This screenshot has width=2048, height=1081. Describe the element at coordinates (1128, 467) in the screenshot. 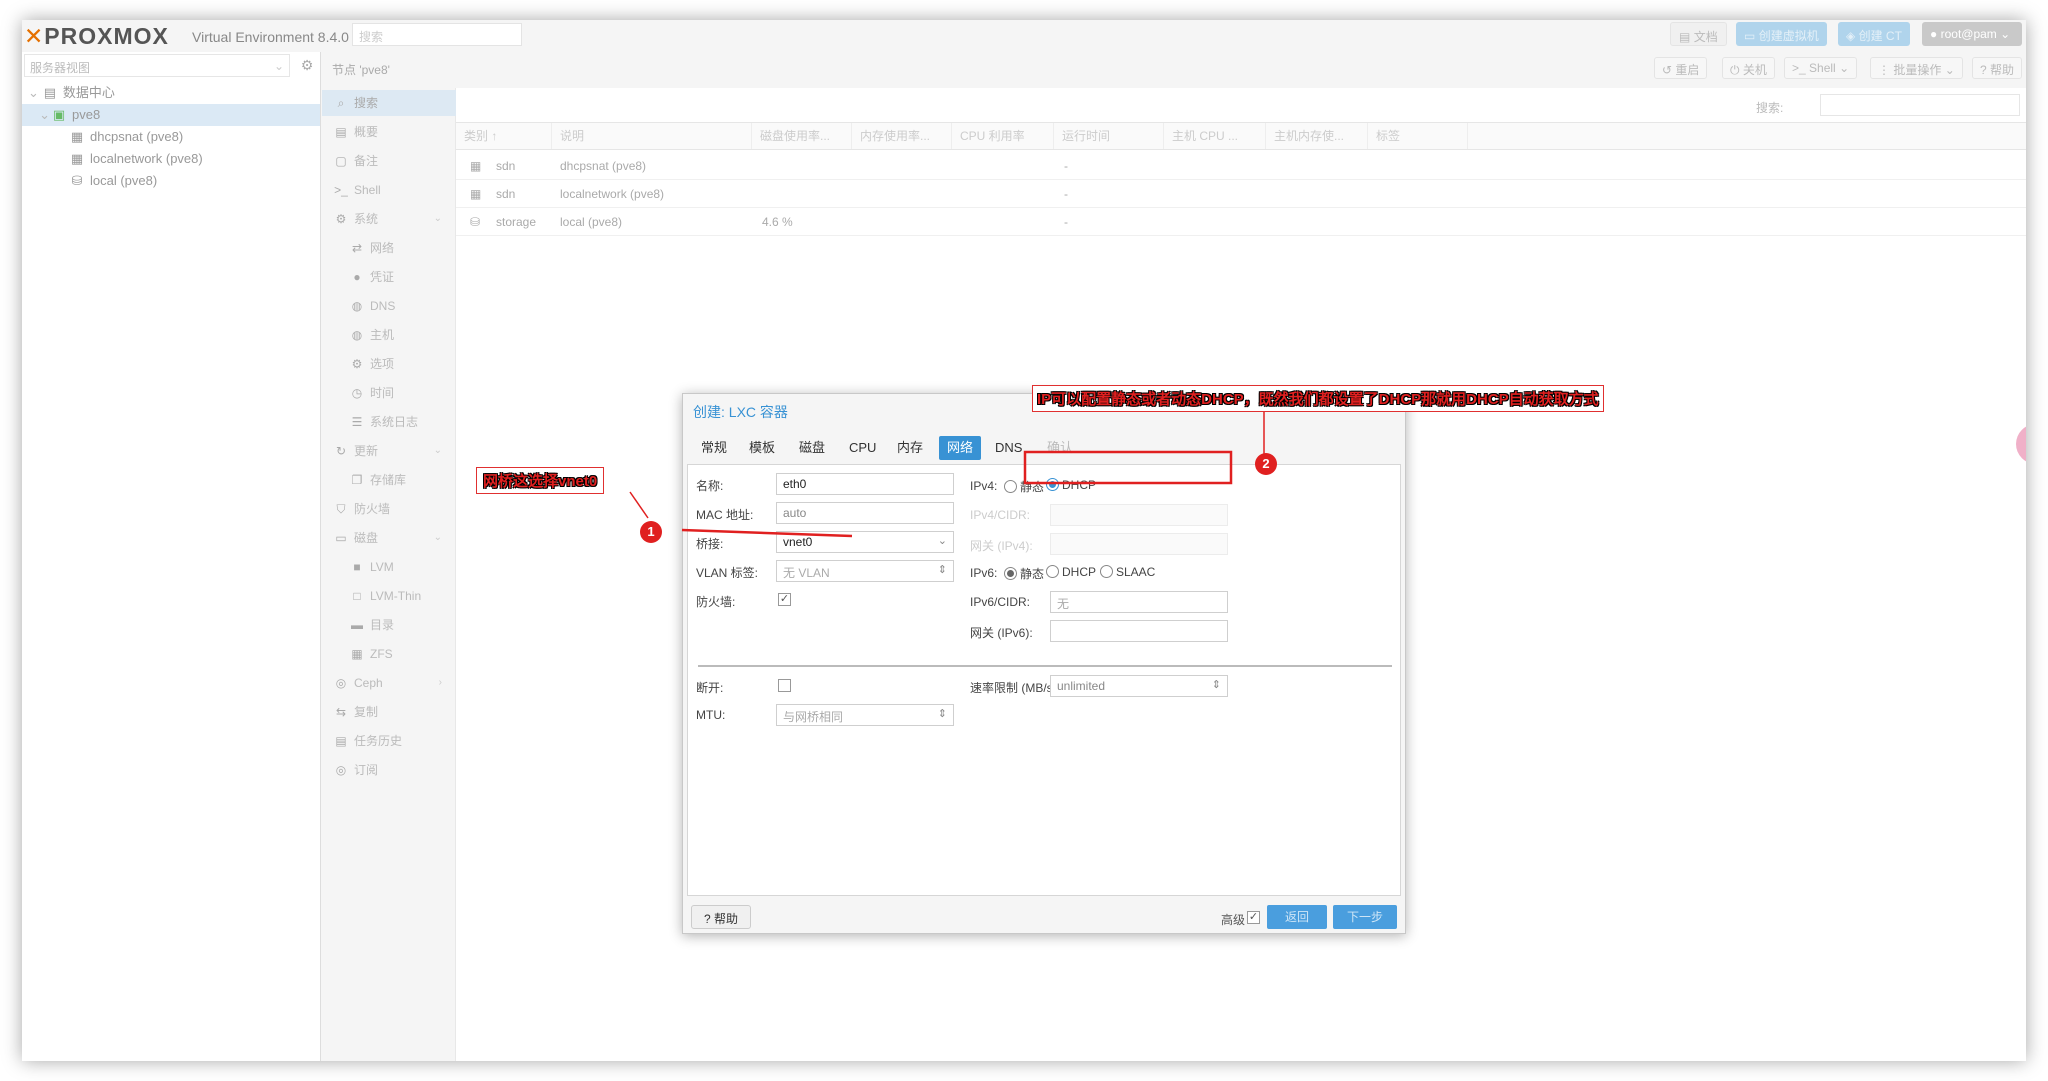

I see `ipv4-highlight-box` at that location.